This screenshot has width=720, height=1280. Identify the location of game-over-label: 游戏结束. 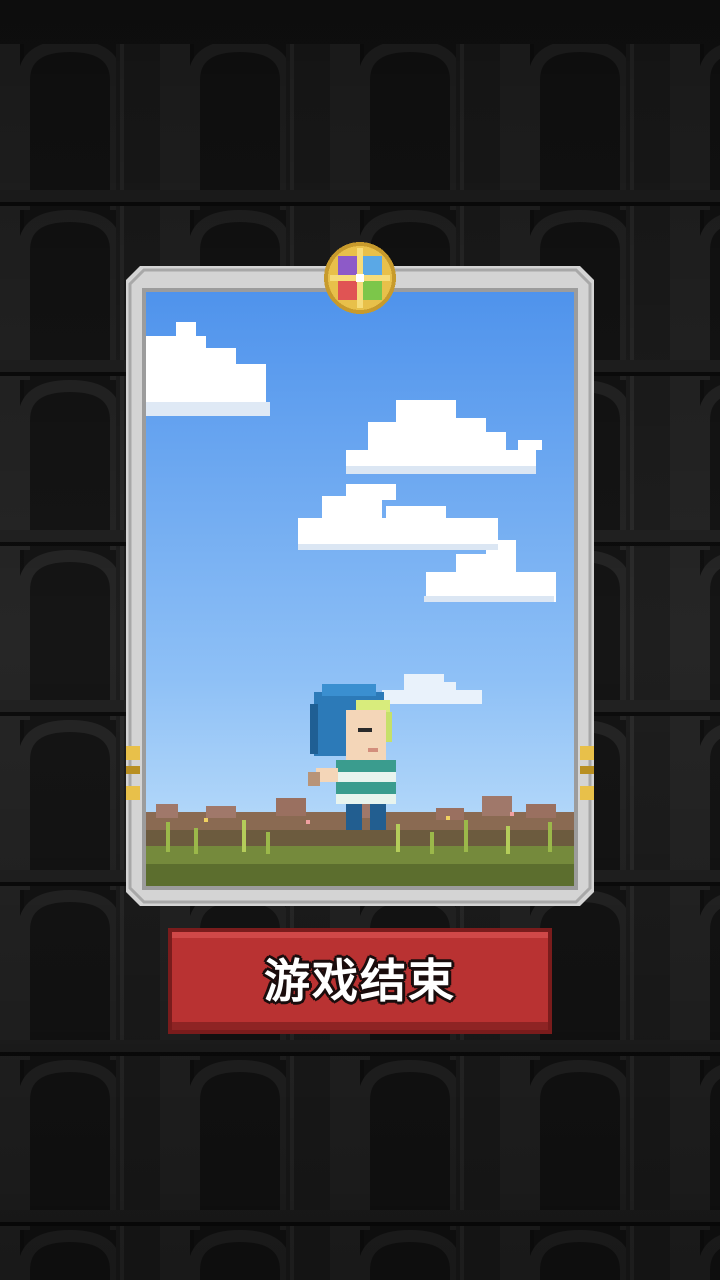
(360, 981).